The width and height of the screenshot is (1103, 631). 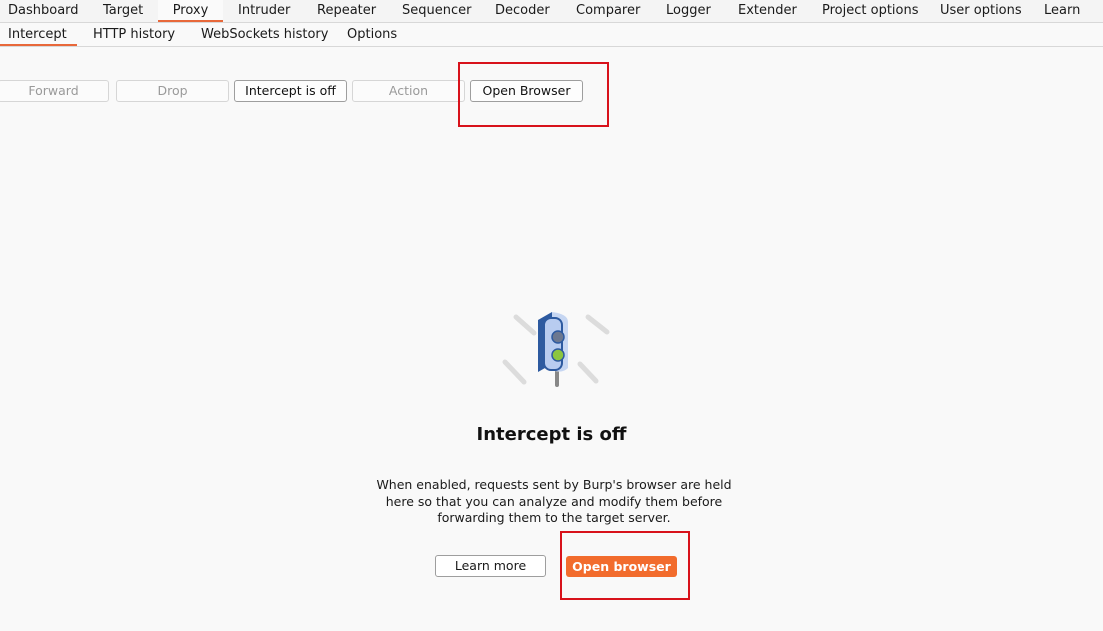 What do you see at coordinates (1062, 11) in the screenshot?
I see `tab-learn: Learn` at bounding box center [1062, 11].